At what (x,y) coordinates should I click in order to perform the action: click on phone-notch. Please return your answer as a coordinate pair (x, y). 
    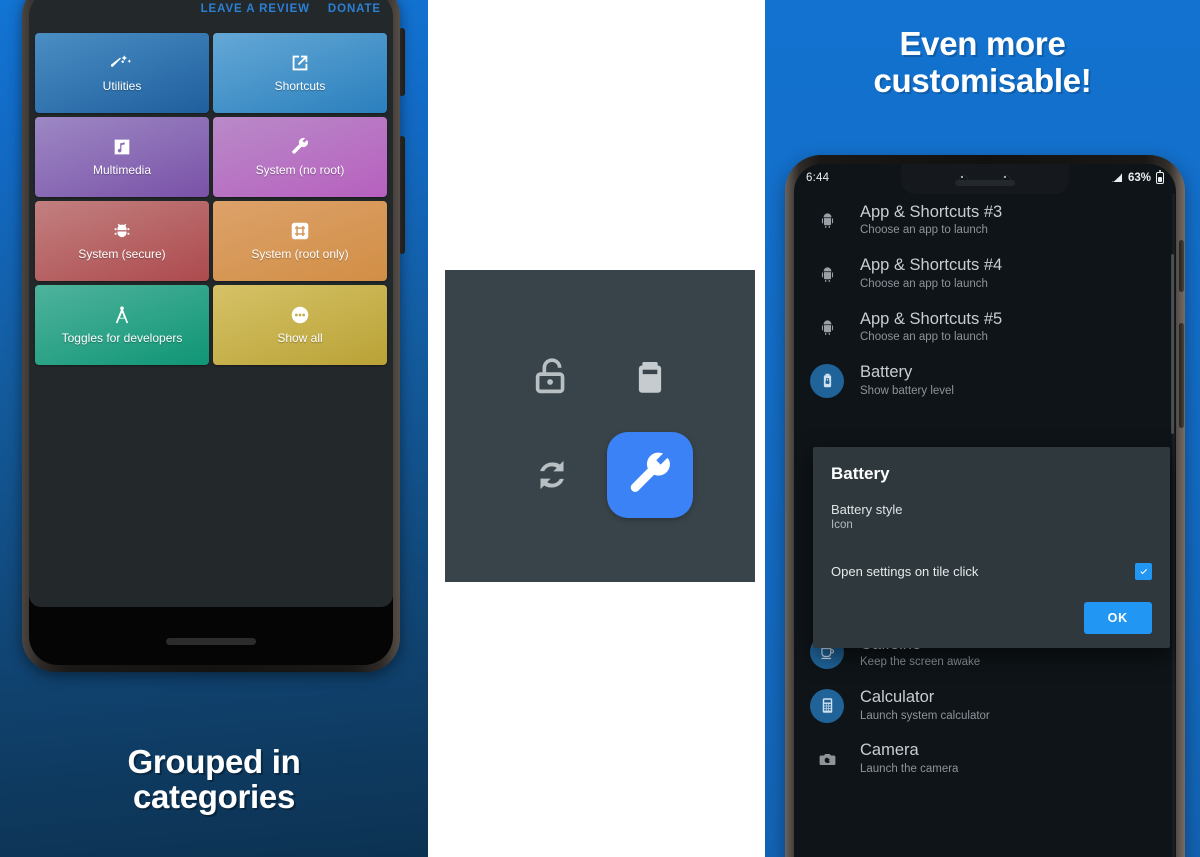
    Looking at the image, I should click on (985, 179).